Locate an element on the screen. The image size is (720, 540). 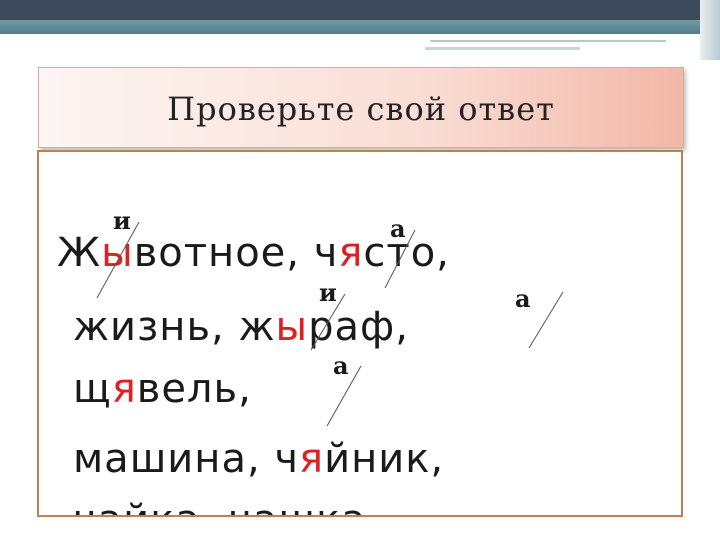
corner-accent is located at coordinates (710, 30).